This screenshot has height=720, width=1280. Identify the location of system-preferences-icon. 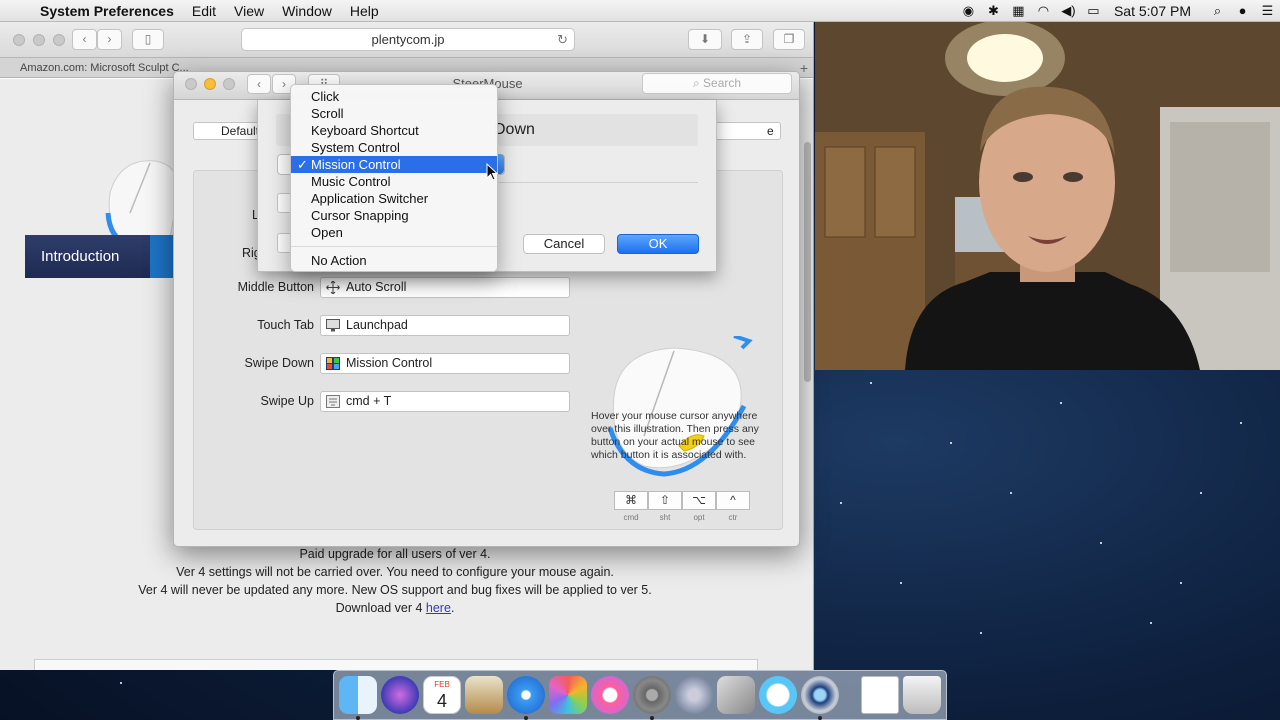
(652, 695).